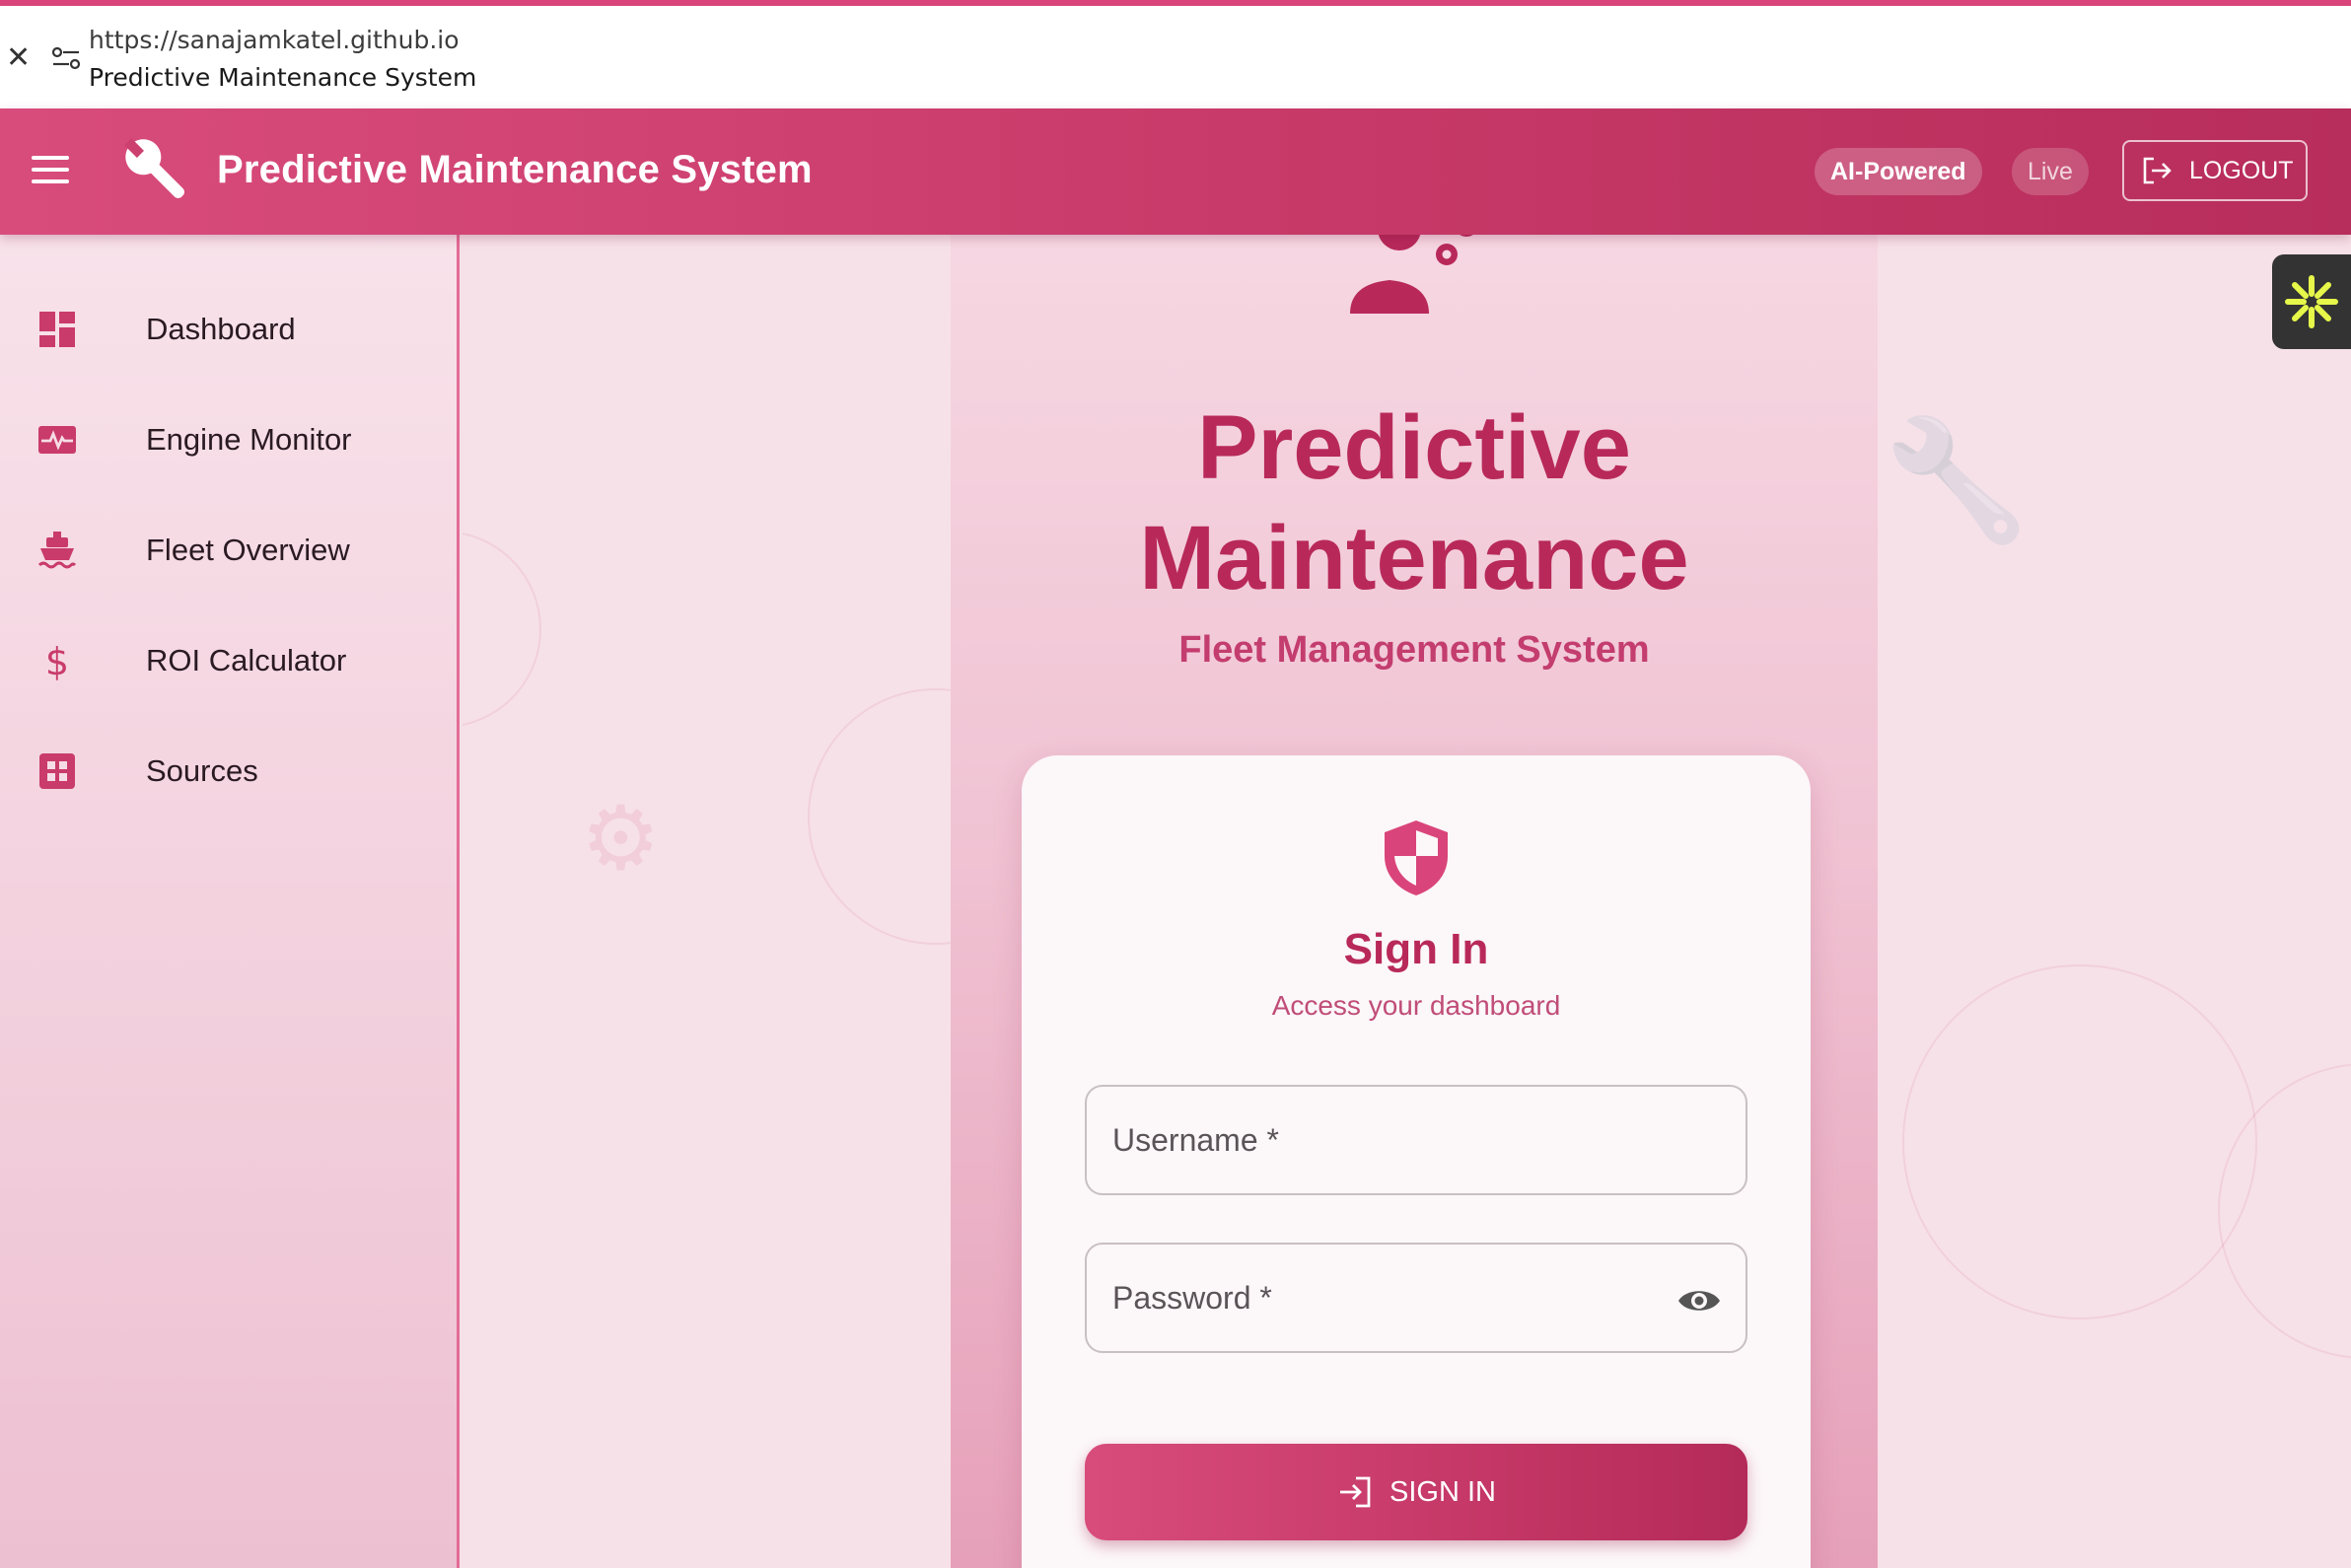 This screenshot has width=2351, height=1568. Describe the element at coordinates (1411, 274) in the screenshot. I see `engineer-gears-icon` at that location.